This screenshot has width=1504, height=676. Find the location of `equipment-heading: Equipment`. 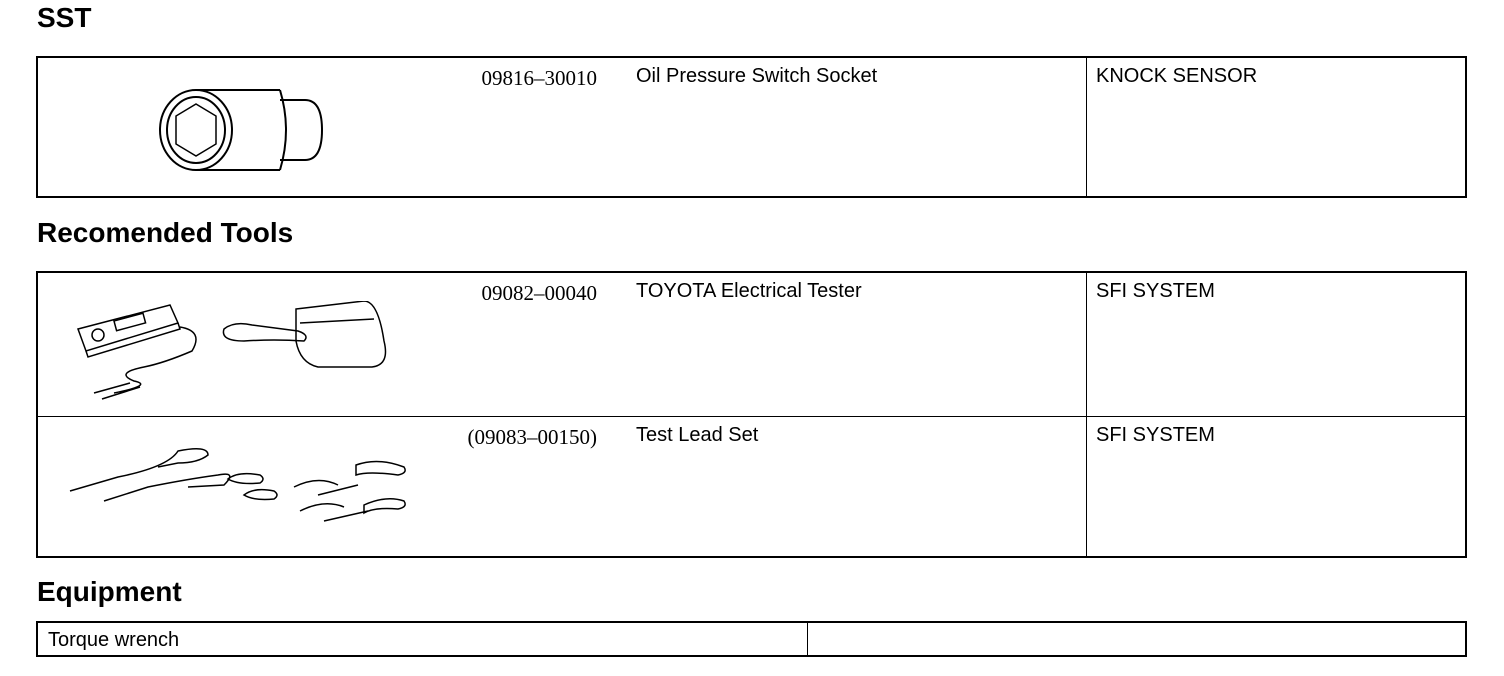

equipment-heading: Equipment is located at coordinates (109, 591).